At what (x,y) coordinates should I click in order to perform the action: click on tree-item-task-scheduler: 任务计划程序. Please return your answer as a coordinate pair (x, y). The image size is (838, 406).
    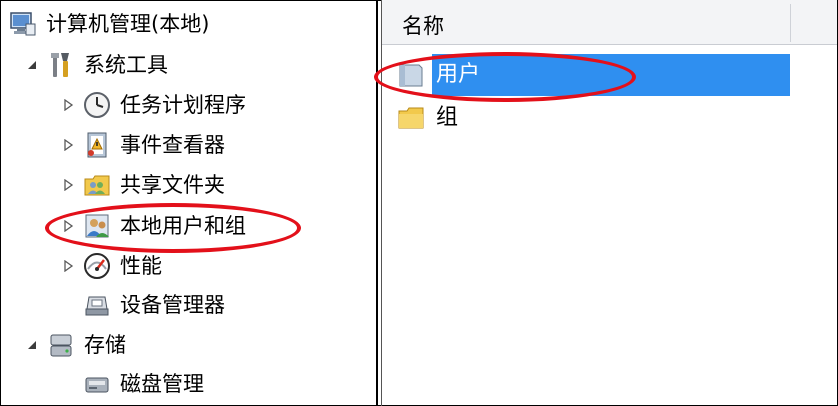
    Looking at the image, I should click on (153, 105).